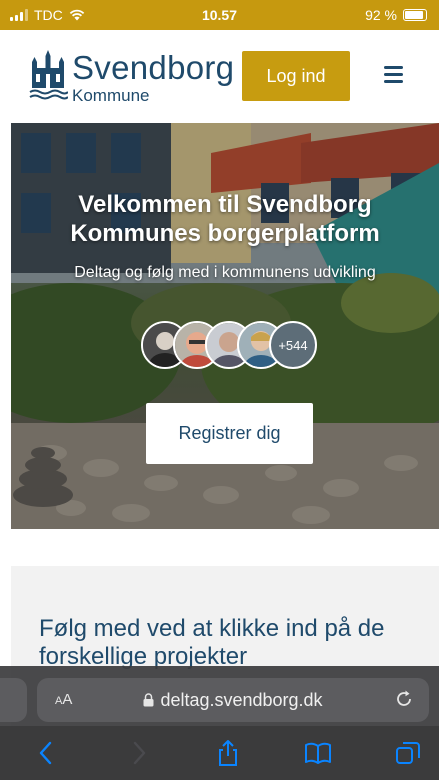 The image size is (439, 780). I want to click on tabs-icon, so click(408, 753).